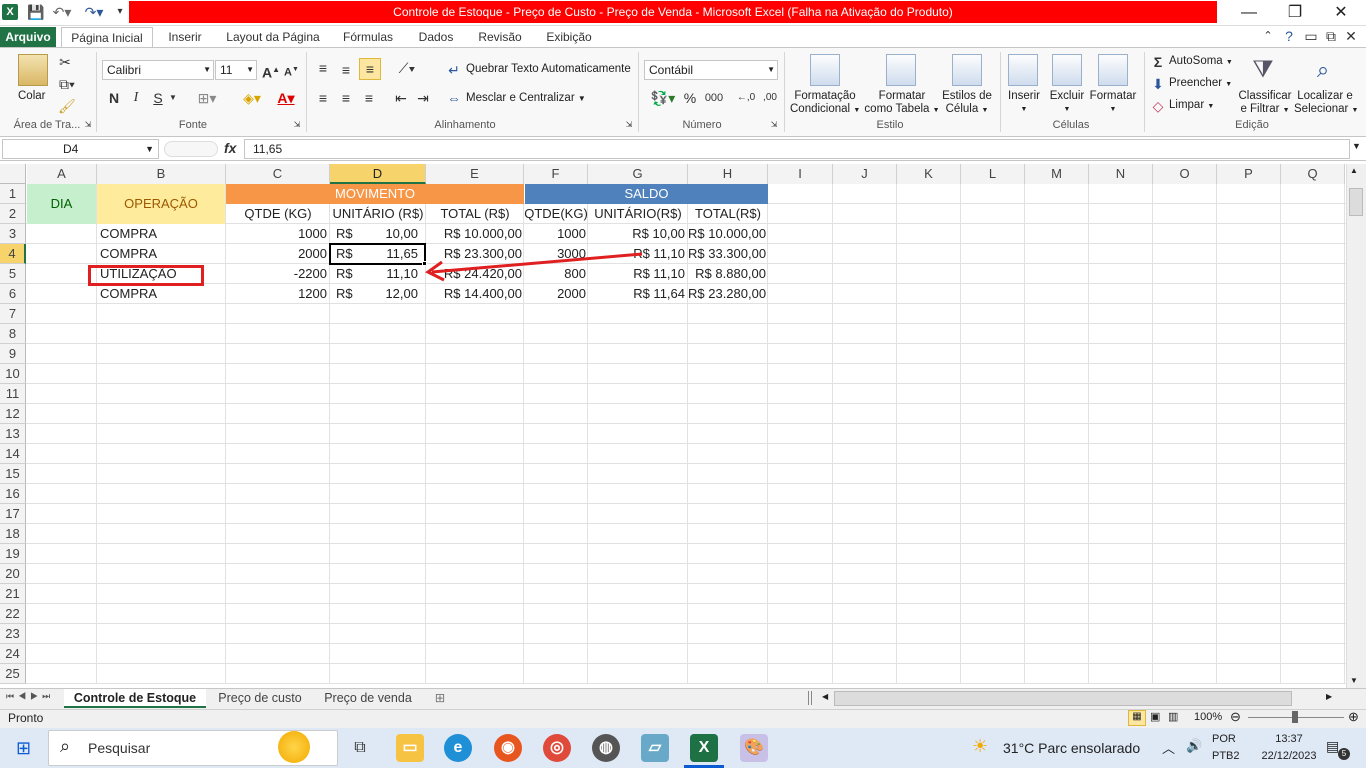 The width and height of the screenshot is (1366, 768). I want to click on formula-input: 11,65, so click(797, 149).